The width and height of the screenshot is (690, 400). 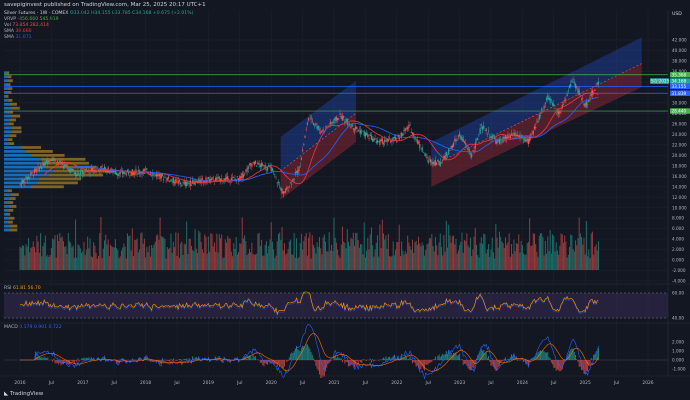 What do you see at coordinates (679, 281) in the screenshot?
I see `price-tick-label: -4.000` at bounding box center [679, 281].